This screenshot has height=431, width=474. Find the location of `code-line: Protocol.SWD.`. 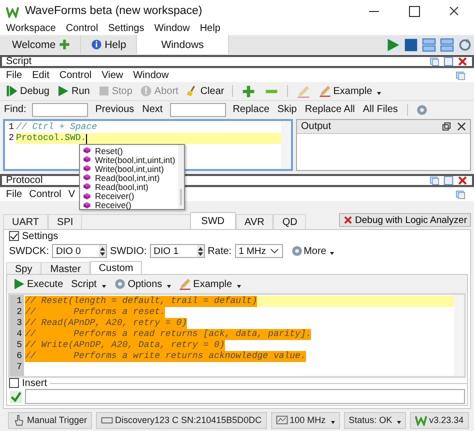

code-line: Protocol.SWD. is located at coordinates (51, 138).